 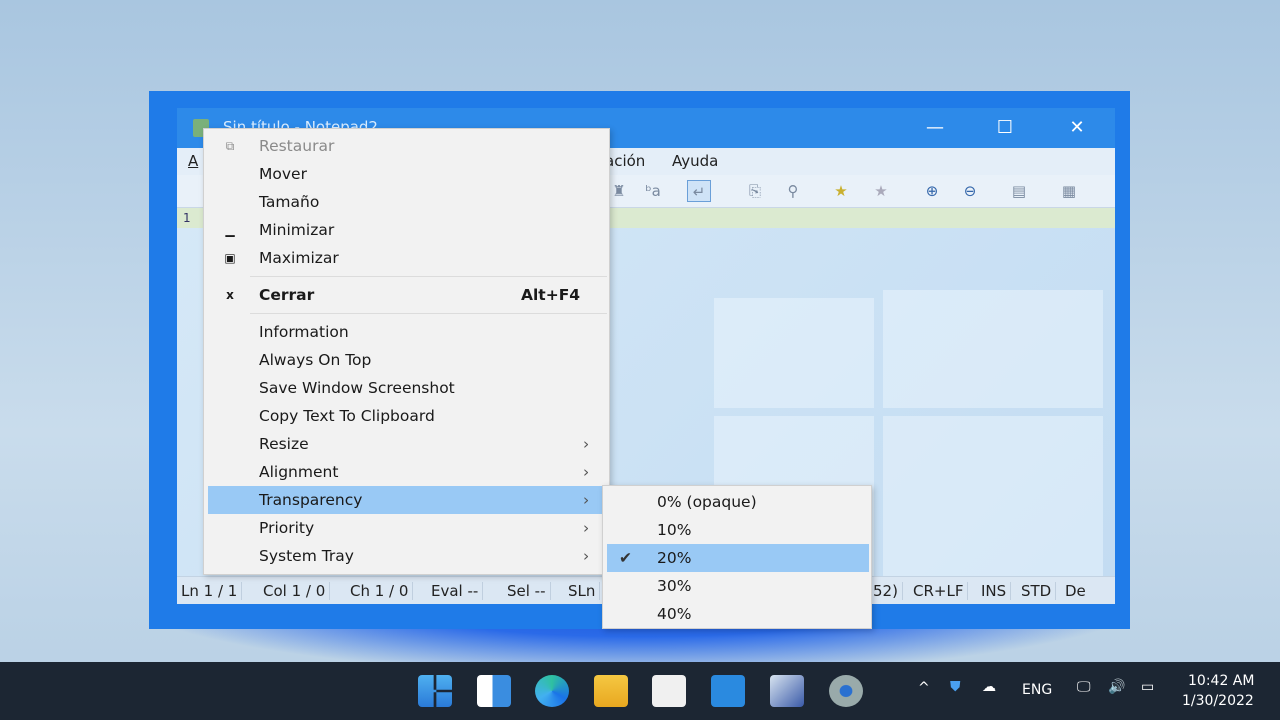 What do you see at coordinates (187, 218) in the screenshot?
I see `line-number: 1` at bounding box center [187, 218].